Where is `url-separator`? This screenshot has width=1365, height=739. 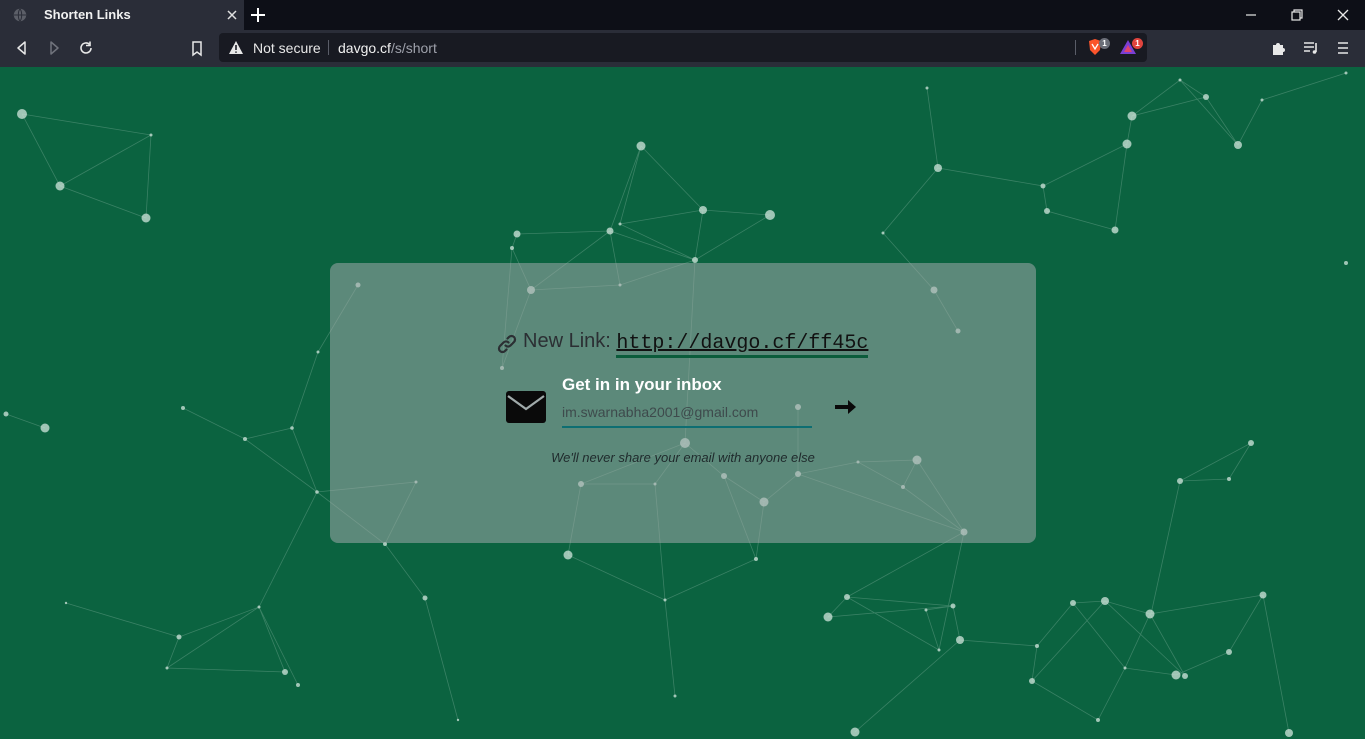
url-separator is located at coordinates (328, 47).